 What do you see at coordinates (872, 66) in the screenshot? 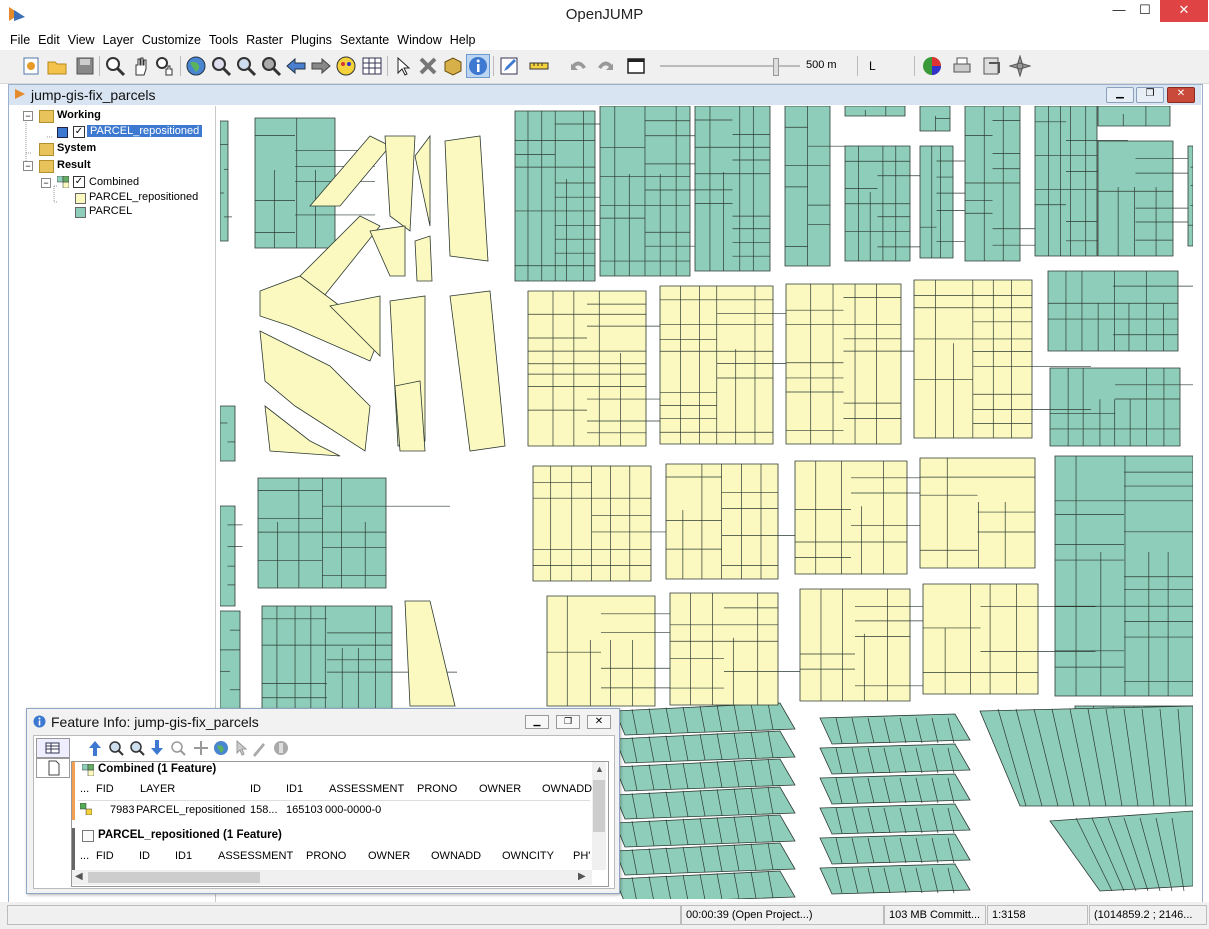
I see `style-selector-label: L` at bounding box center [872, 66].